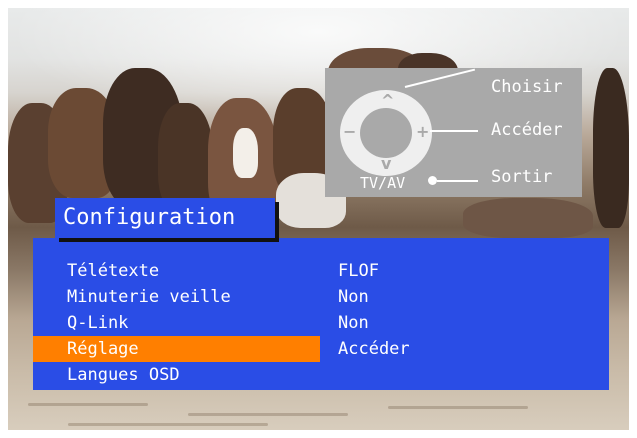 This screenshot has width=637, height=438. What do you see at coordinates (388, 100) in the screenshot?
I see `up-arrow-icon: ^` at bounding box center [388, 100].